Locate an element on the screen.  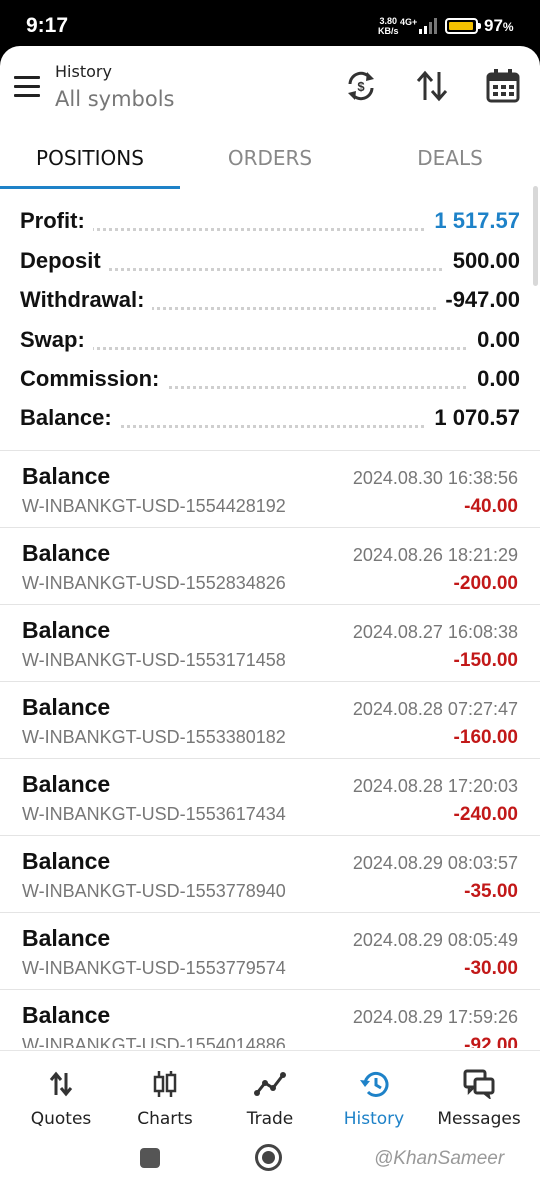
item-time: 2024.08.26 18:21:29 is located at coordinates (435, 555).